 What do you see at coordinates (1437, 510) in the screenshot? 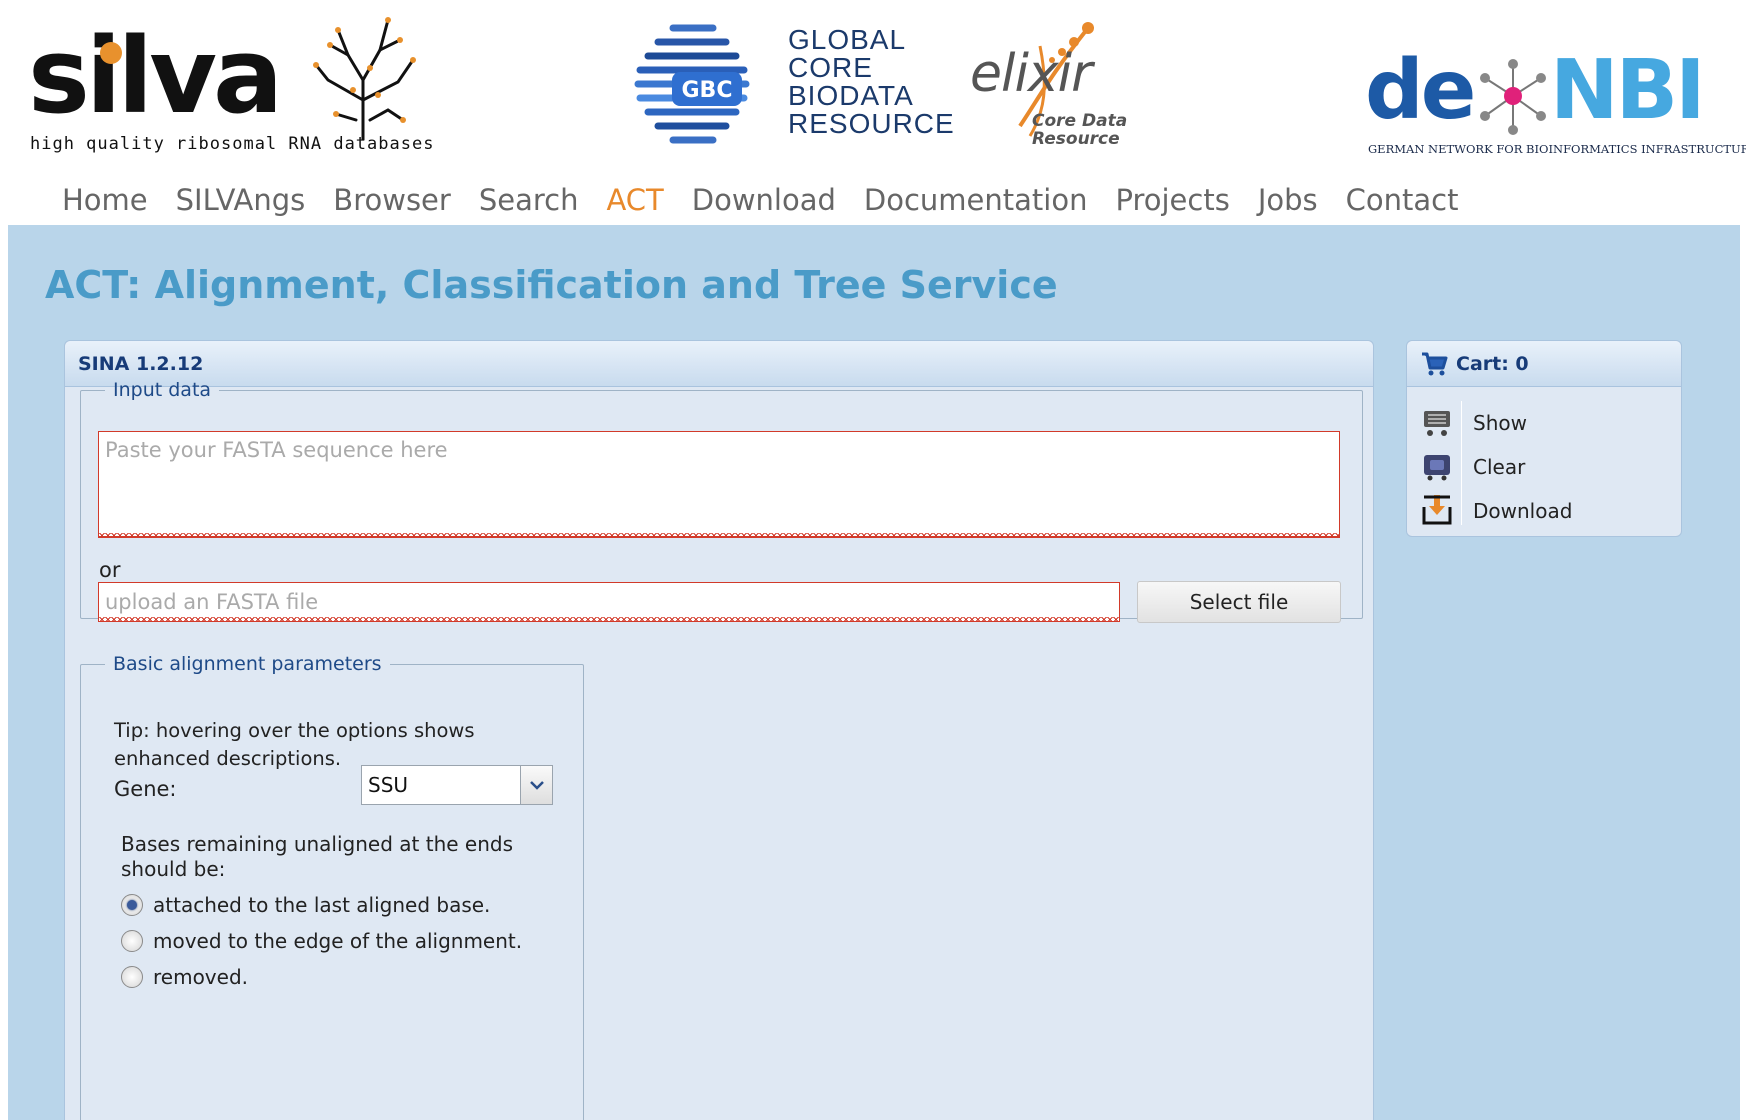
I see `cart-download-icon` at bounding box center [1437, 510].